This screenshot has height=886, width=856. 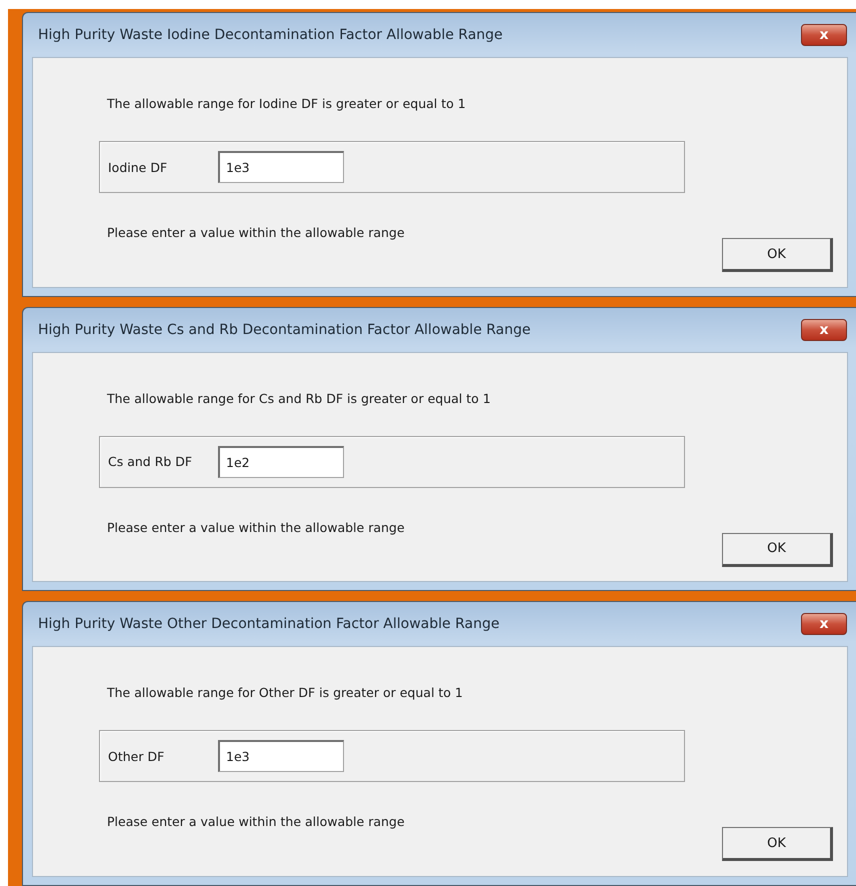 What do you see at coordinates (138, 167) in the screenshot?
I see `field-label: Iodine DF` at bounding box center [138, 167].